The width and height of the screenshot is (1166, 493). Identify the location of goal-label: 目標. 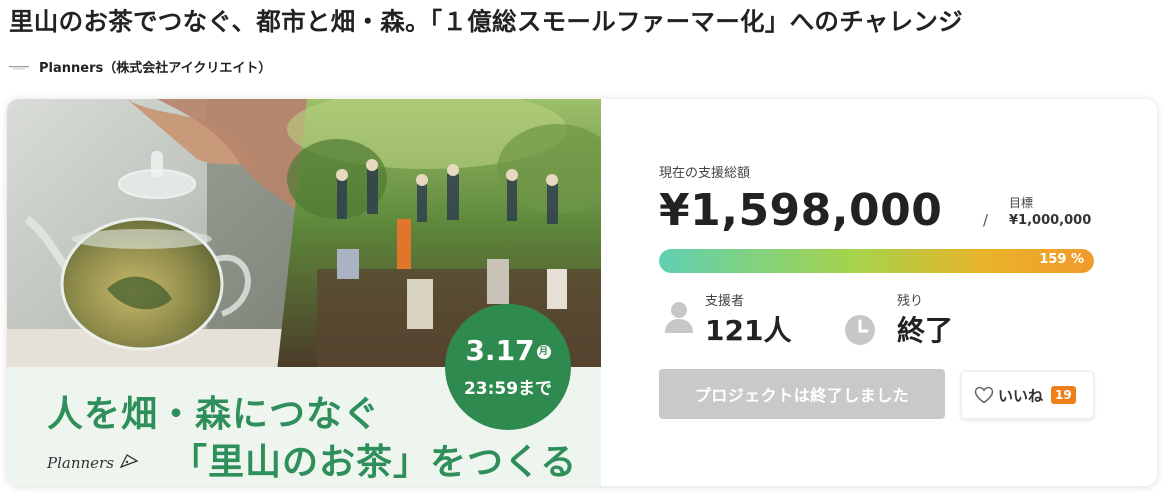
(1021, 203).